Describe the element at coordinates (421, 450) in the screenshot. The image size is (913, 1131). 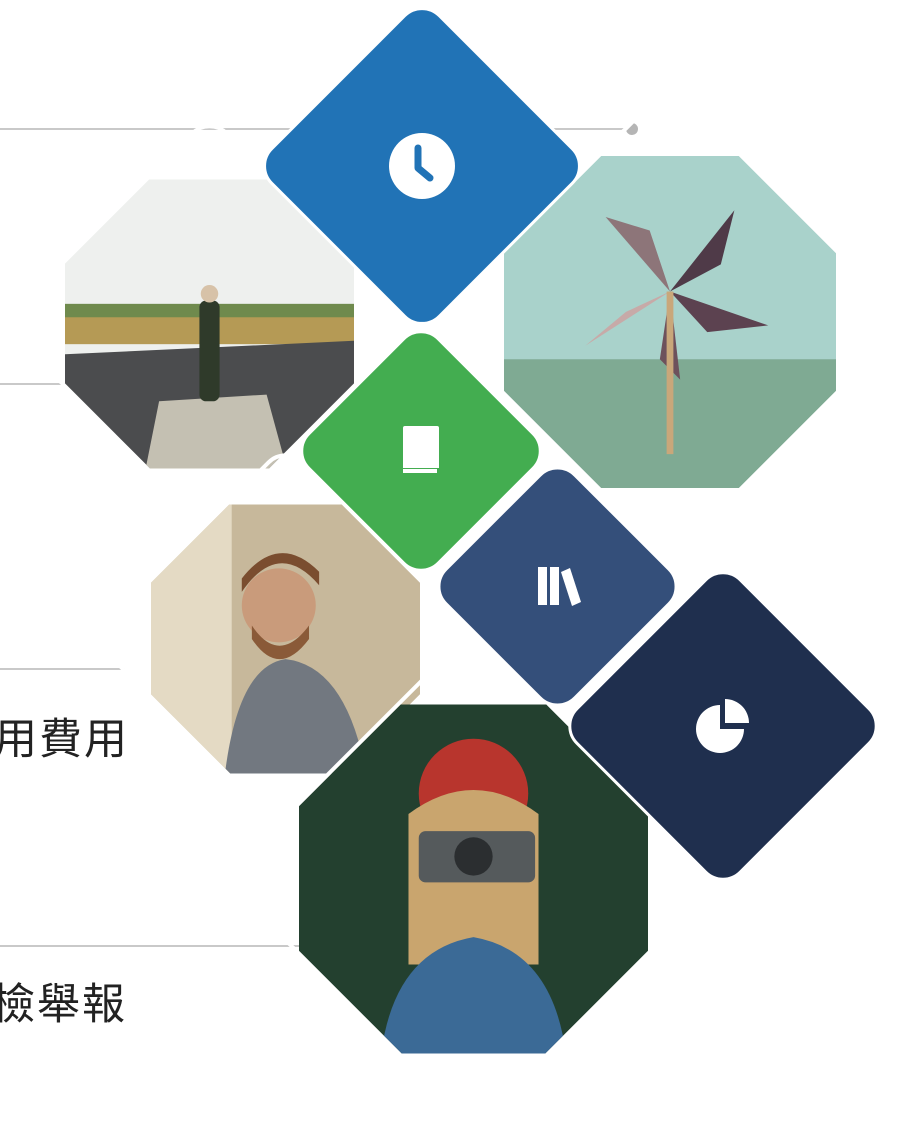
I see `book-icon` at that location.